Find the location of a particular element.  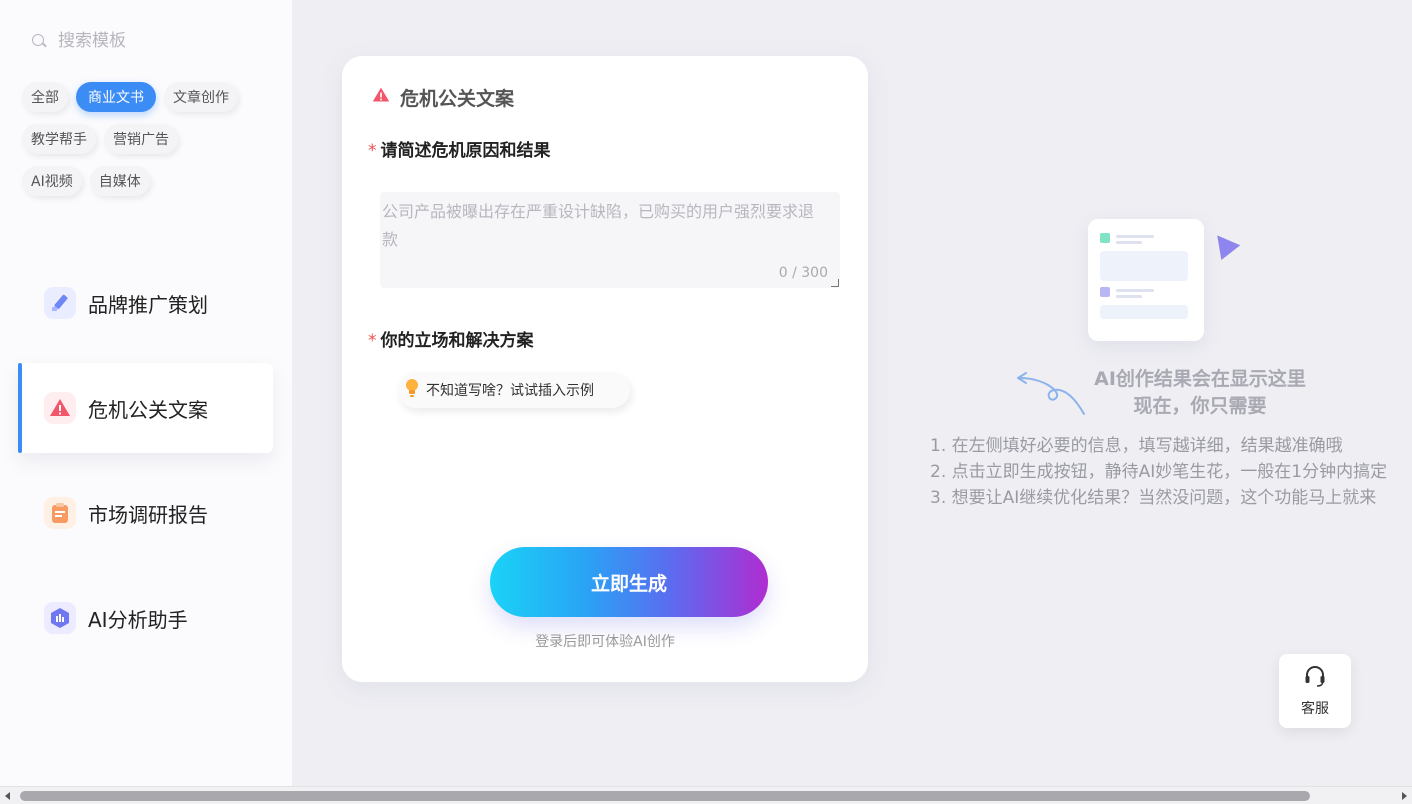

template-search is located at coordinates (144, 41).